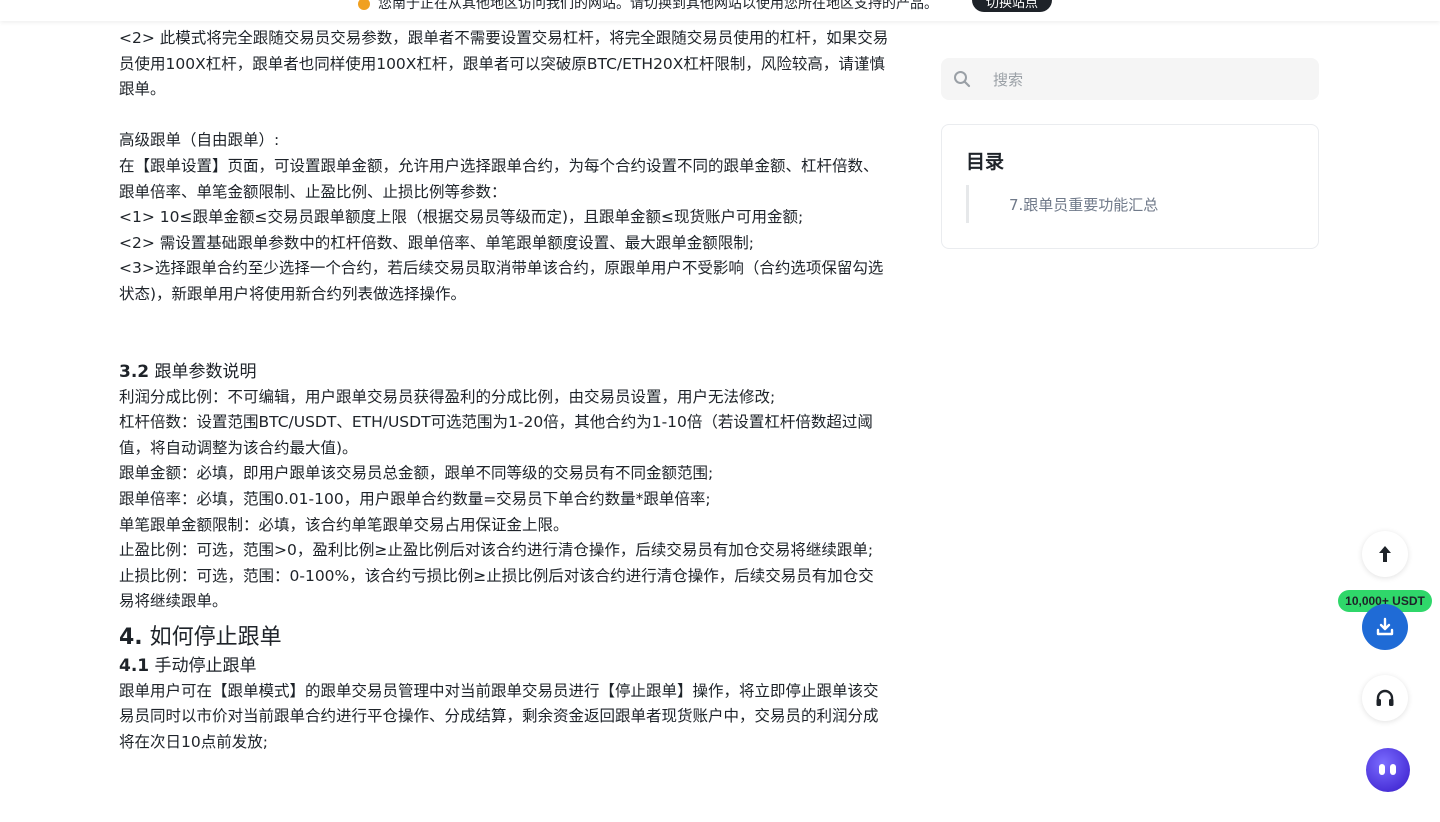 Image resolution: width=1440 pixels, height=822 pixels. I want to click on download-icon, so click(1385, 626).